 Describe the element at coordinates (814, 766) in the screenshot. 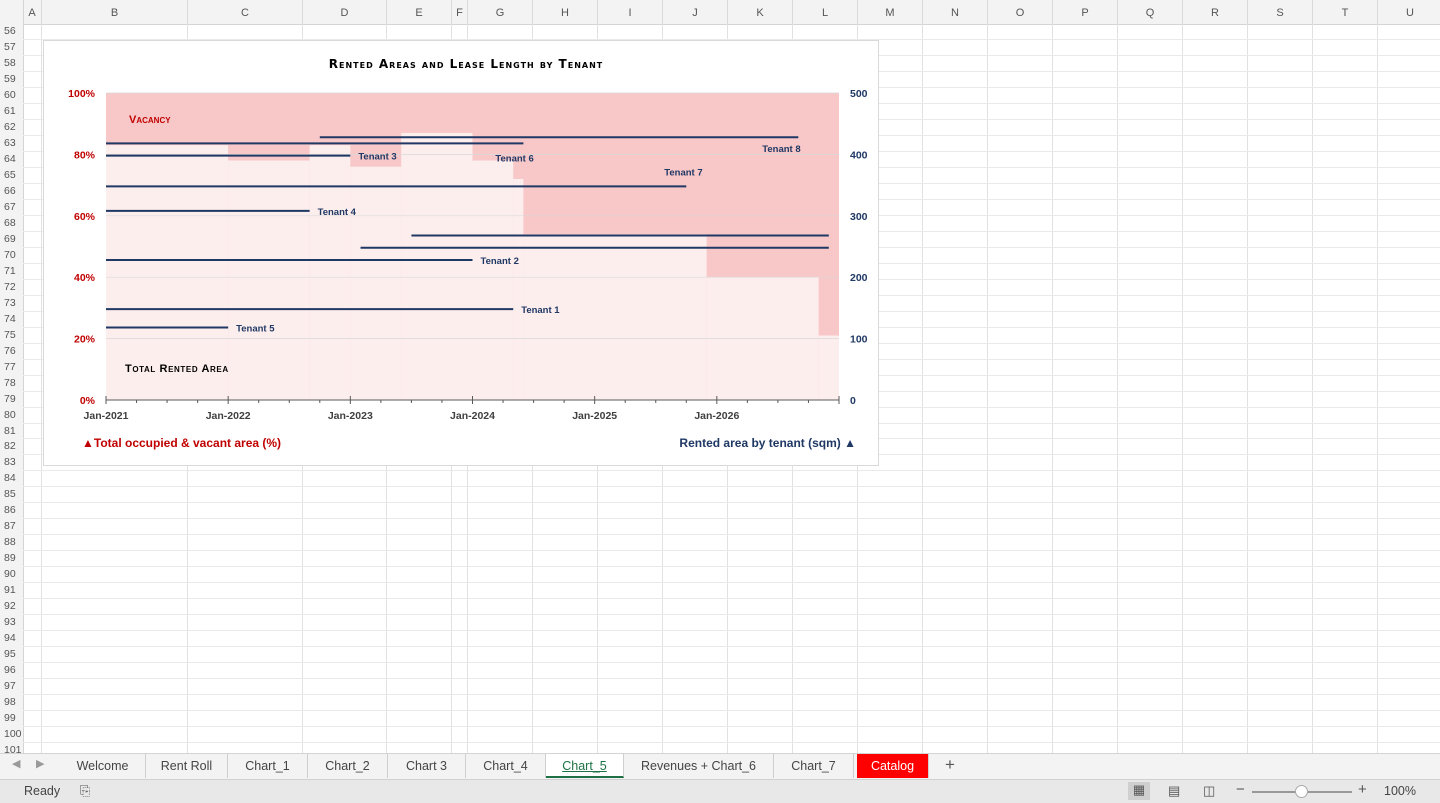

I see `tab-chart-7: Chart_7` at that location.